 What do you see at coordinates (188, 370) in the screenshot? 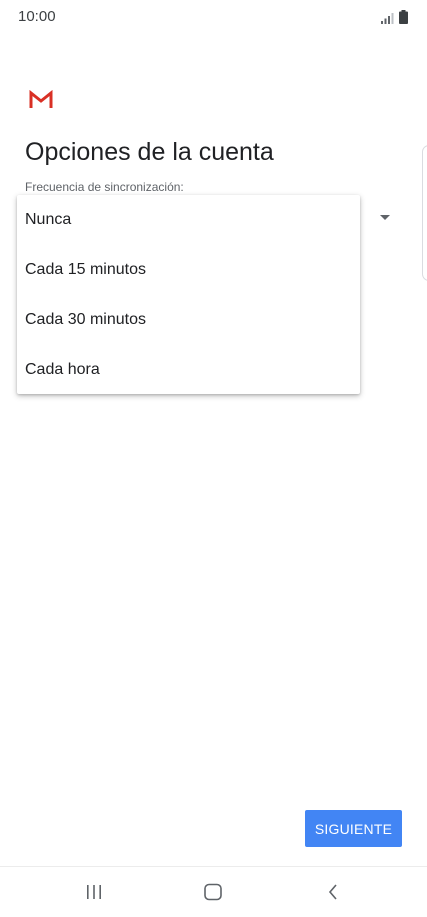
I see `option-every-hour: Cada hora` at bounding box center [188, 370].